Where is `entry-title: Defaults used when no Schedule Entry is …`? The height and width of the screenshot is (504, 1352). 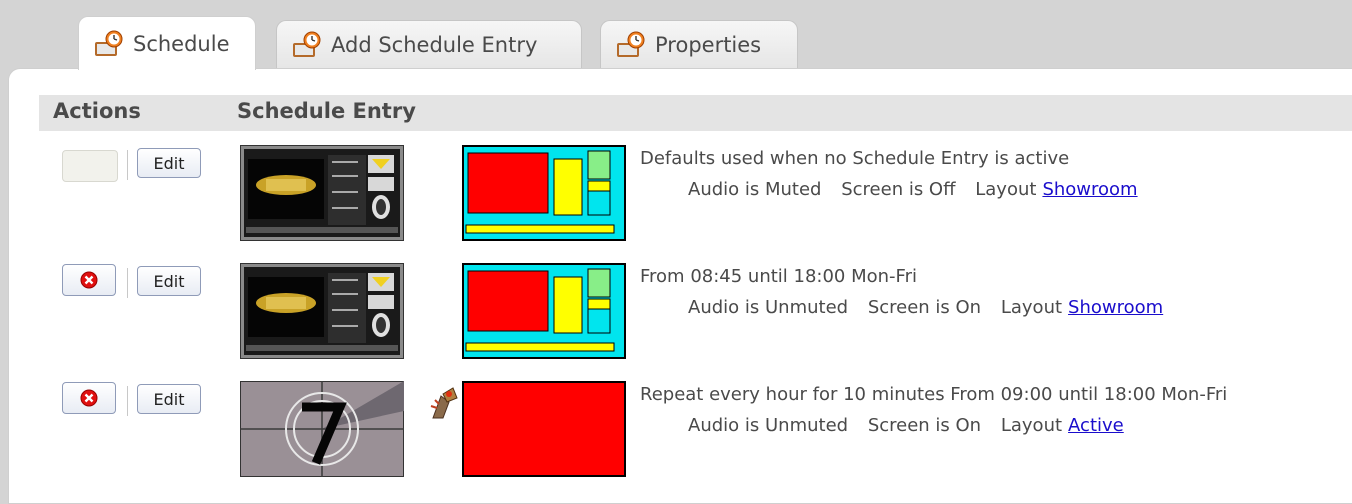
entry-title: Defaults used when no Schedule Entry is … is located at coordinates (855, 158).